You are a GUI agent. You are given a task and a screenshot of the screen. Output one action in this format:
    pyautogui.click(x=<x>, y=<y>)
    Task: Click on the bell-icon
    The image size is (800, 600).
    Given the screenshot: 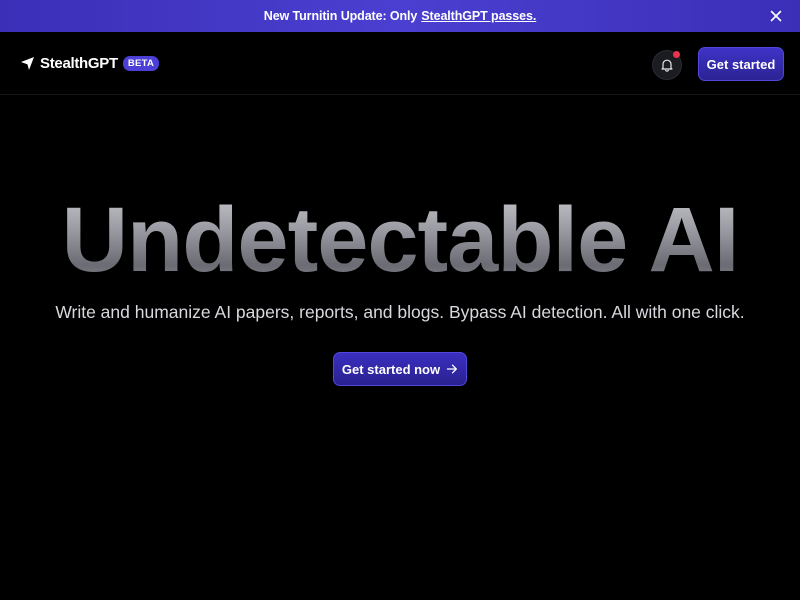 What is the action you would take?
    pyautogui.click(x=667, y=65)
    